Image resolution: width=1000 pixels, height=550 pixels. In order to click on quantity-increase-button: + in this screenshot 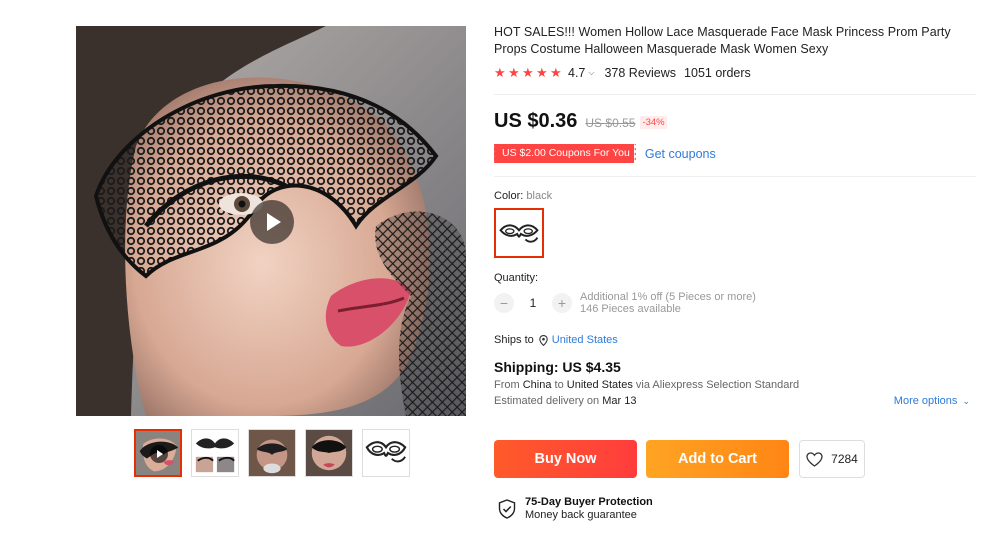, I will do `click(562, 303)`.